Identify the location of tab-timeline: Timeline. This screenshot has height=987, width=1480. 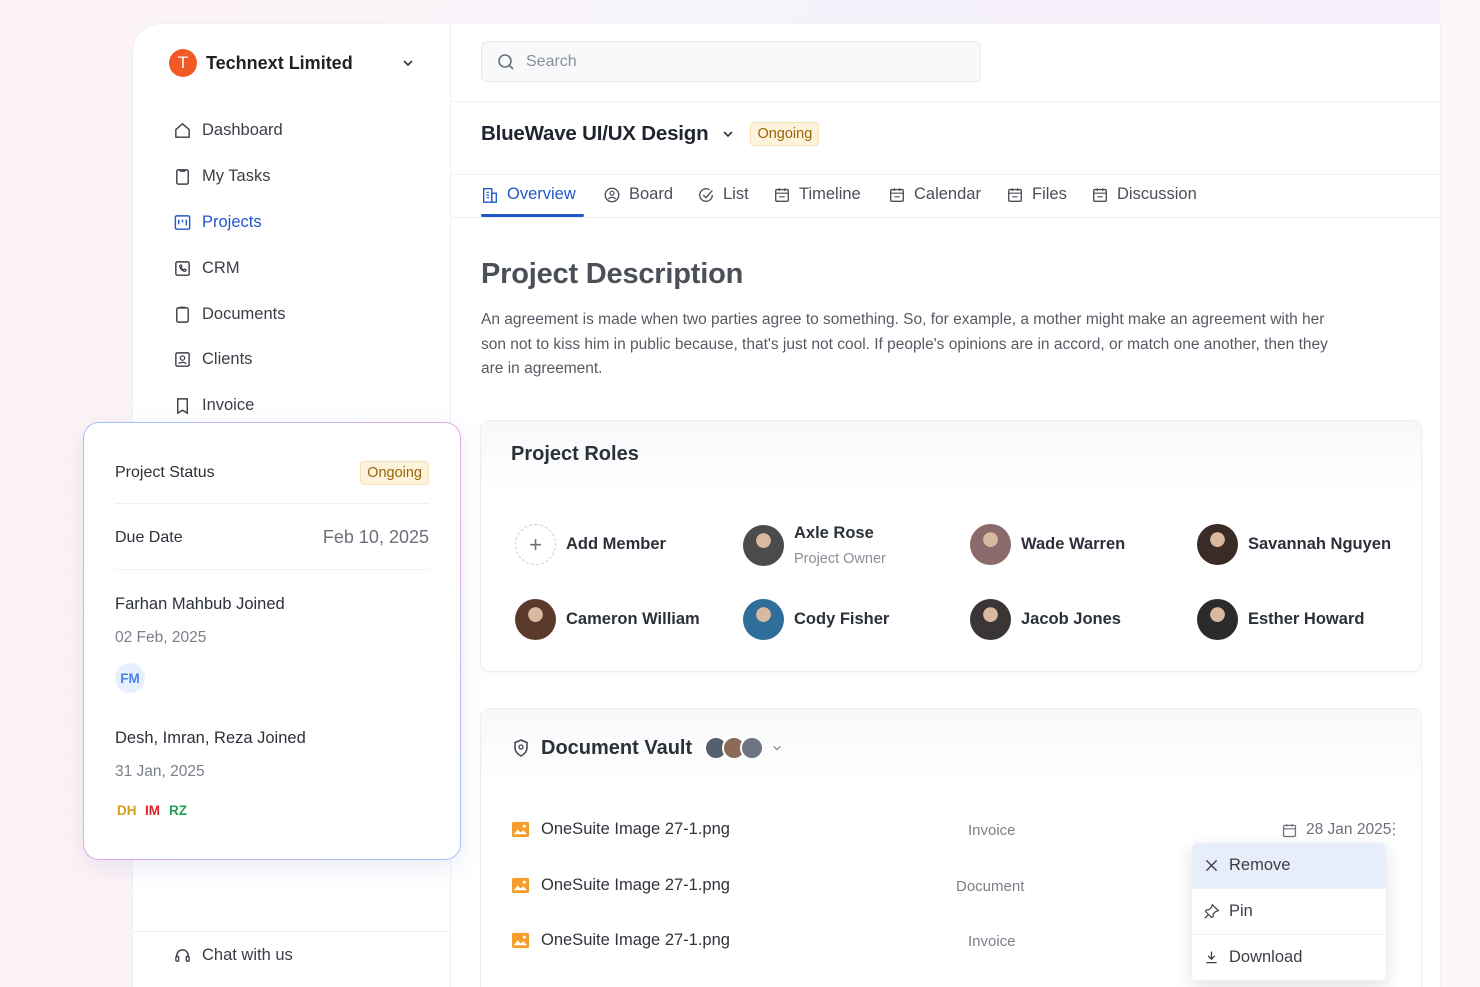
(817, 194).